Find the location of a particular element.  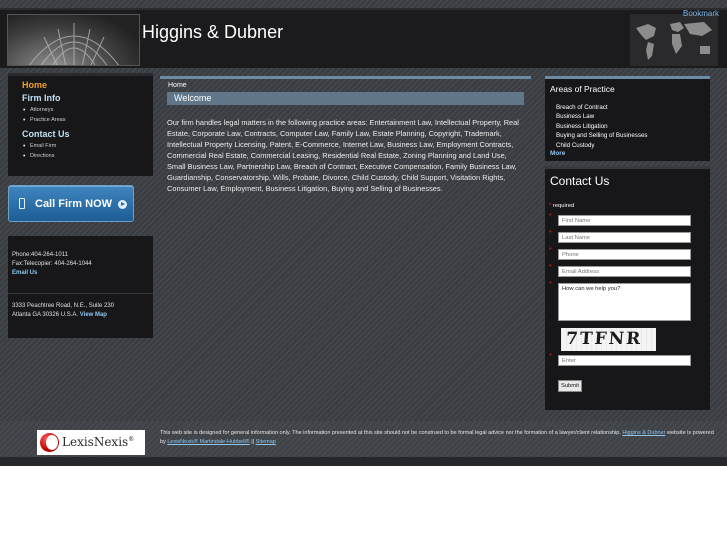

areas-title: Areas of Practice is located at coordinates (582, 89).